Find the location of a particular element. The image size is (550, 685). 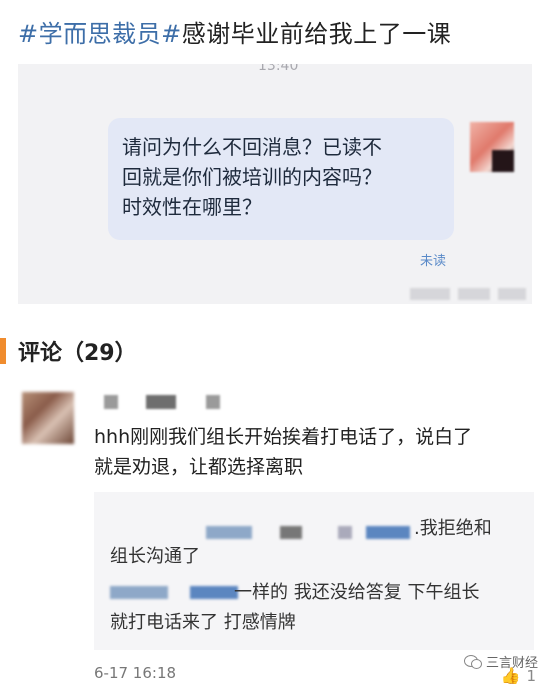

accent-bar is located at coordinates (3, 351).